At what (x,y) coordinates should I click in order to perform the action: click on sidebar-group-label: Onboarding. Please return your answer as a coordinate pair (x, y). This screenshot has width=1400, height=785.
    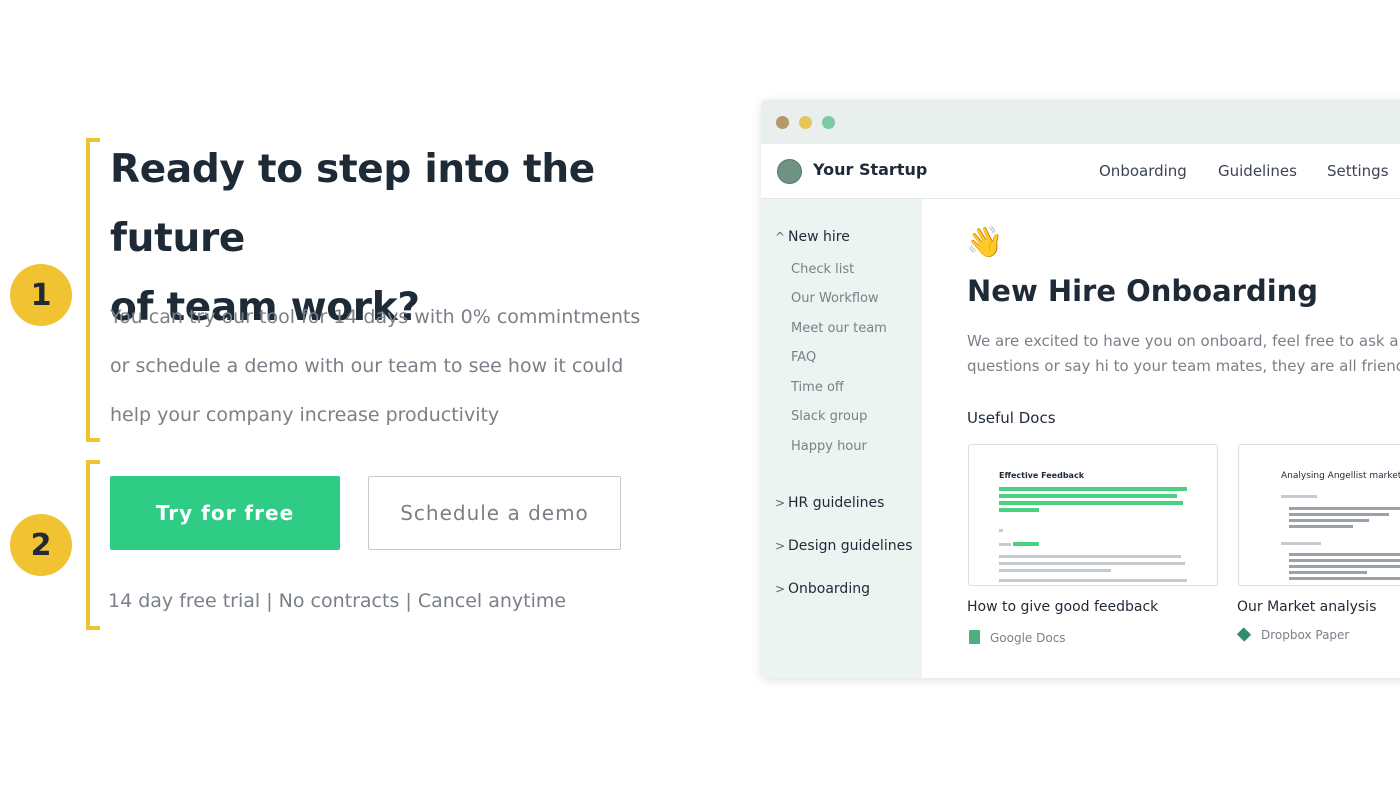
    Looking at the image, I should click on (829, 589).